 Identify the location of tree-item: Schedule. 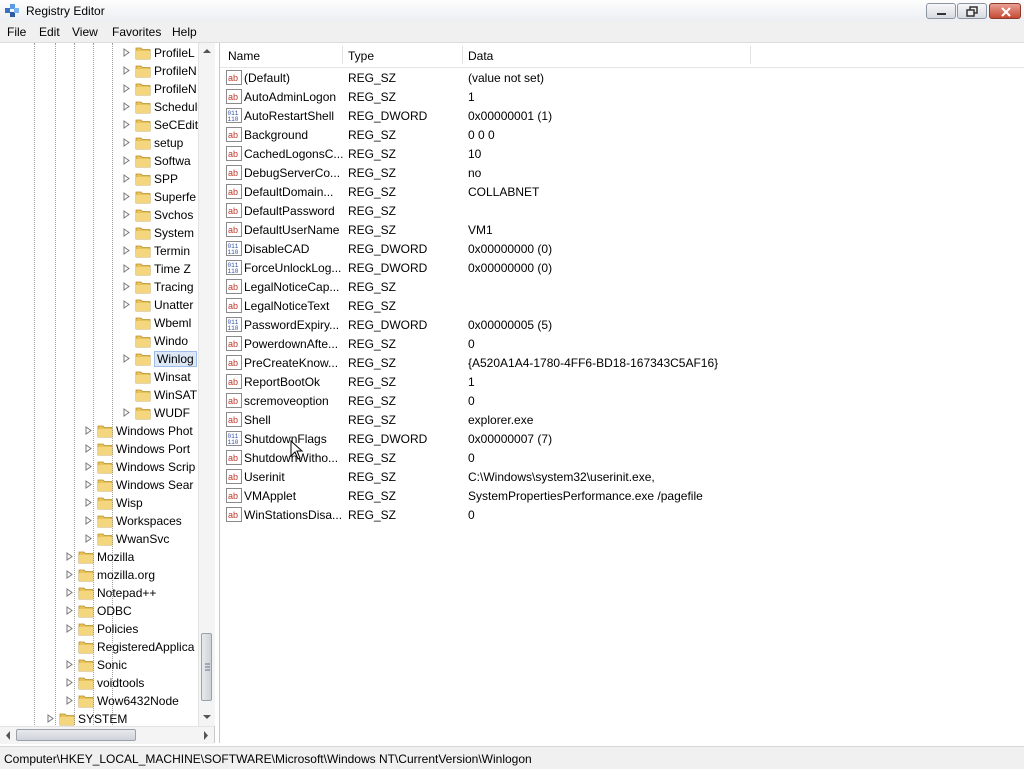
(102, 107).